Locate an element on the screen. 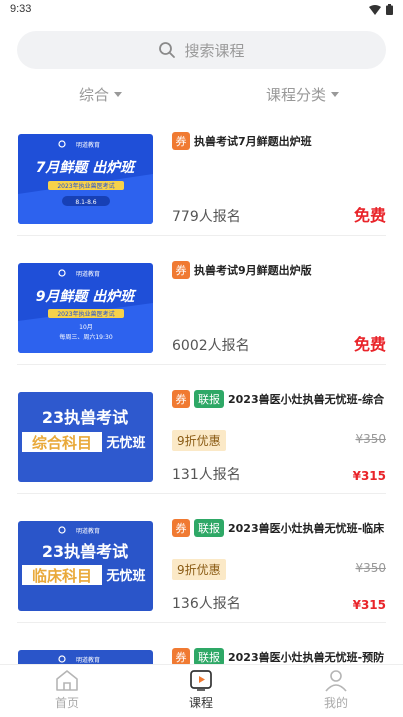 This screenshot has height=717, width=403. course-title: 2023兽医小灶执兽无忧班-临床 is located at coordinates (306, 528).